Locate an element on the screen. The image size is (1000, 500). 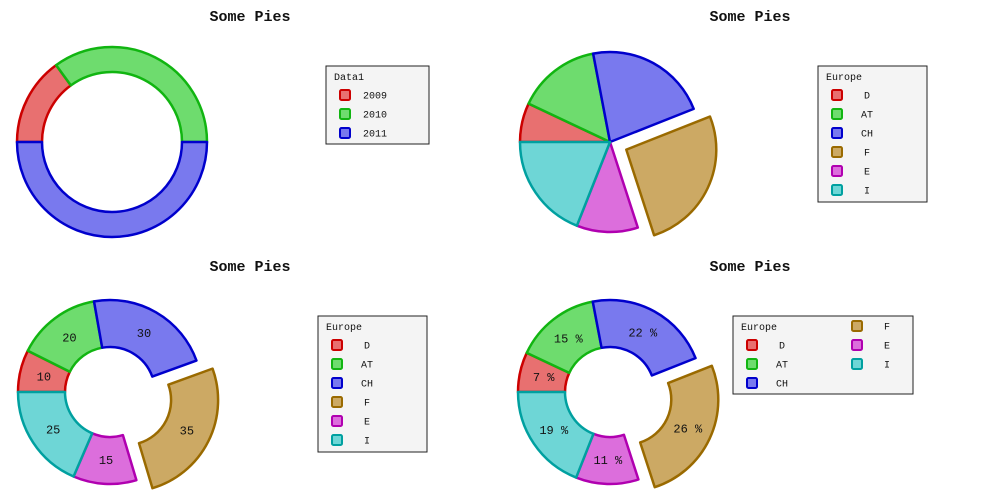
slice-label-d: 10 is located at coordinates (44, 377).